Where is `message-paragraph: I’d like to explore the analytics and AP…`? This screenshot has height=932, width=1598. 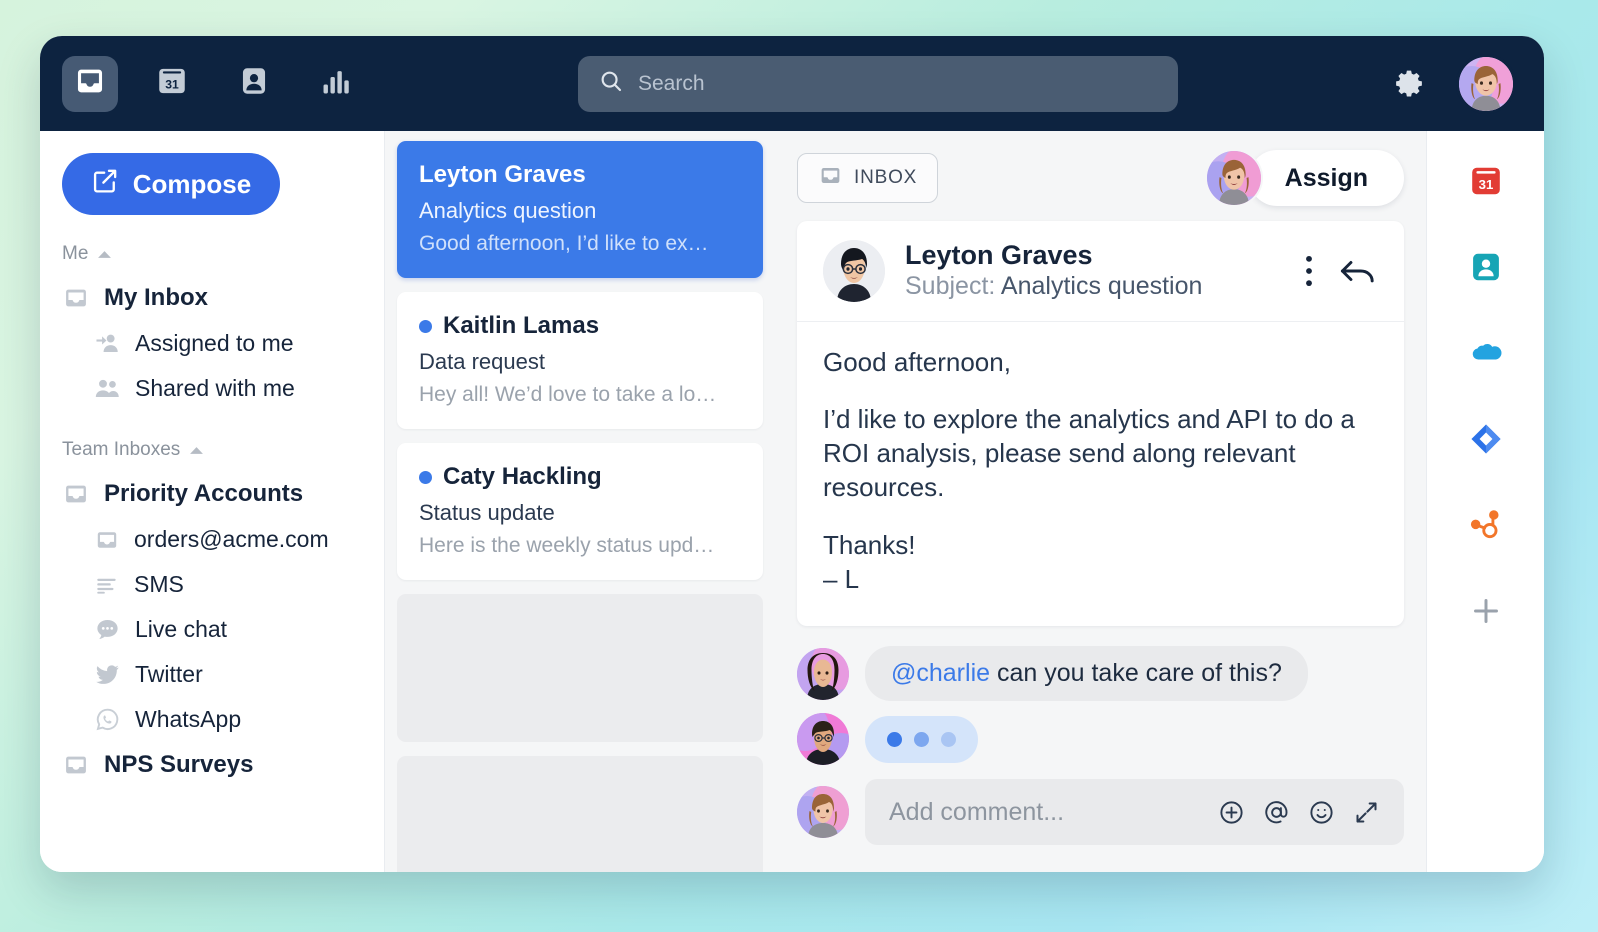 message-paragraph: I’d like to explore the analytics and AP… is located at coordinates (1089, 453).